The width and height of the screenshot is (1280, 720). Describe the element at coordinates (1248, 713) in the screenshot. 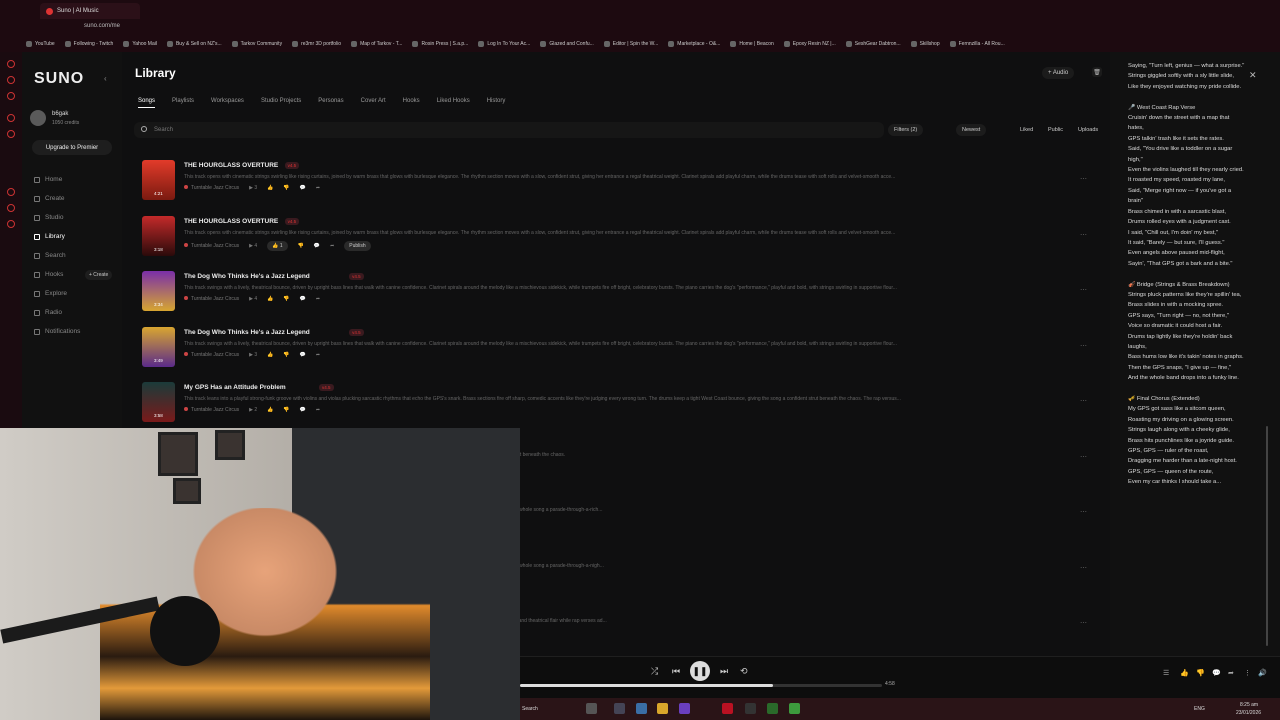

I see `clock-date: 23/01/2026` at that location.